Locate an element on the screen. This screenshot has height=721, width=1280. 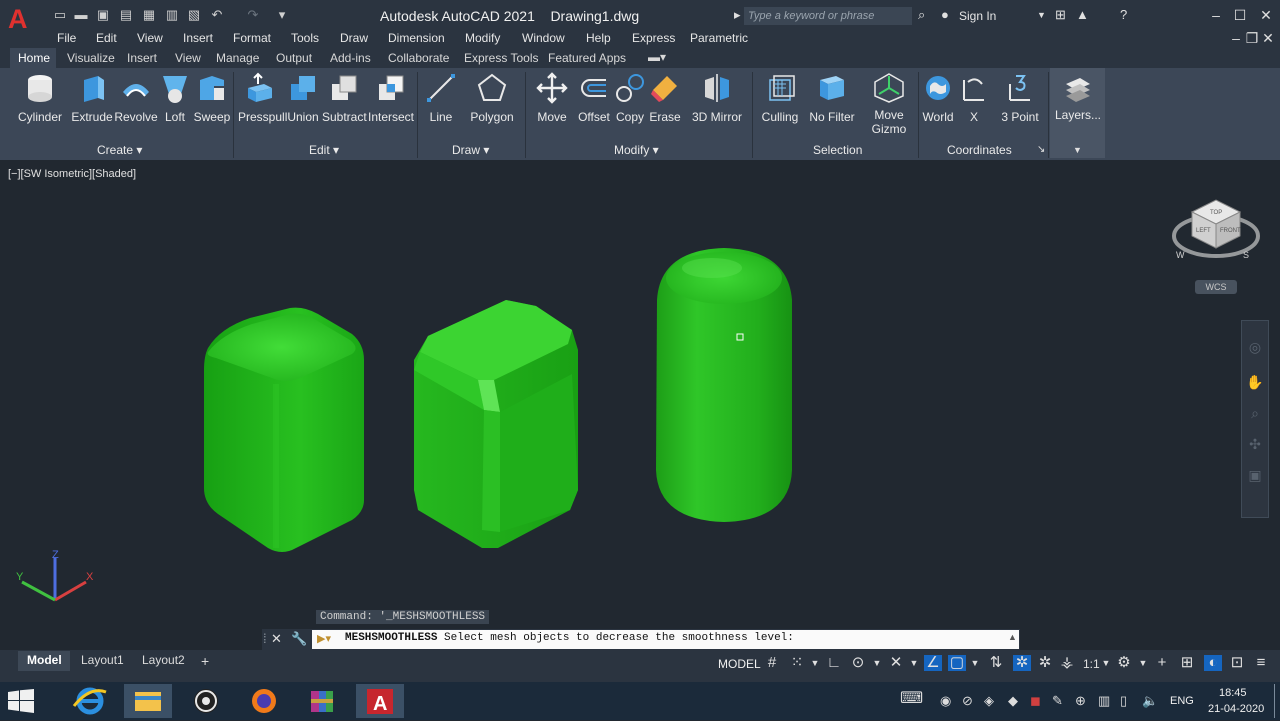
revolve-button: Revolve is located at coordinates (136, 98).